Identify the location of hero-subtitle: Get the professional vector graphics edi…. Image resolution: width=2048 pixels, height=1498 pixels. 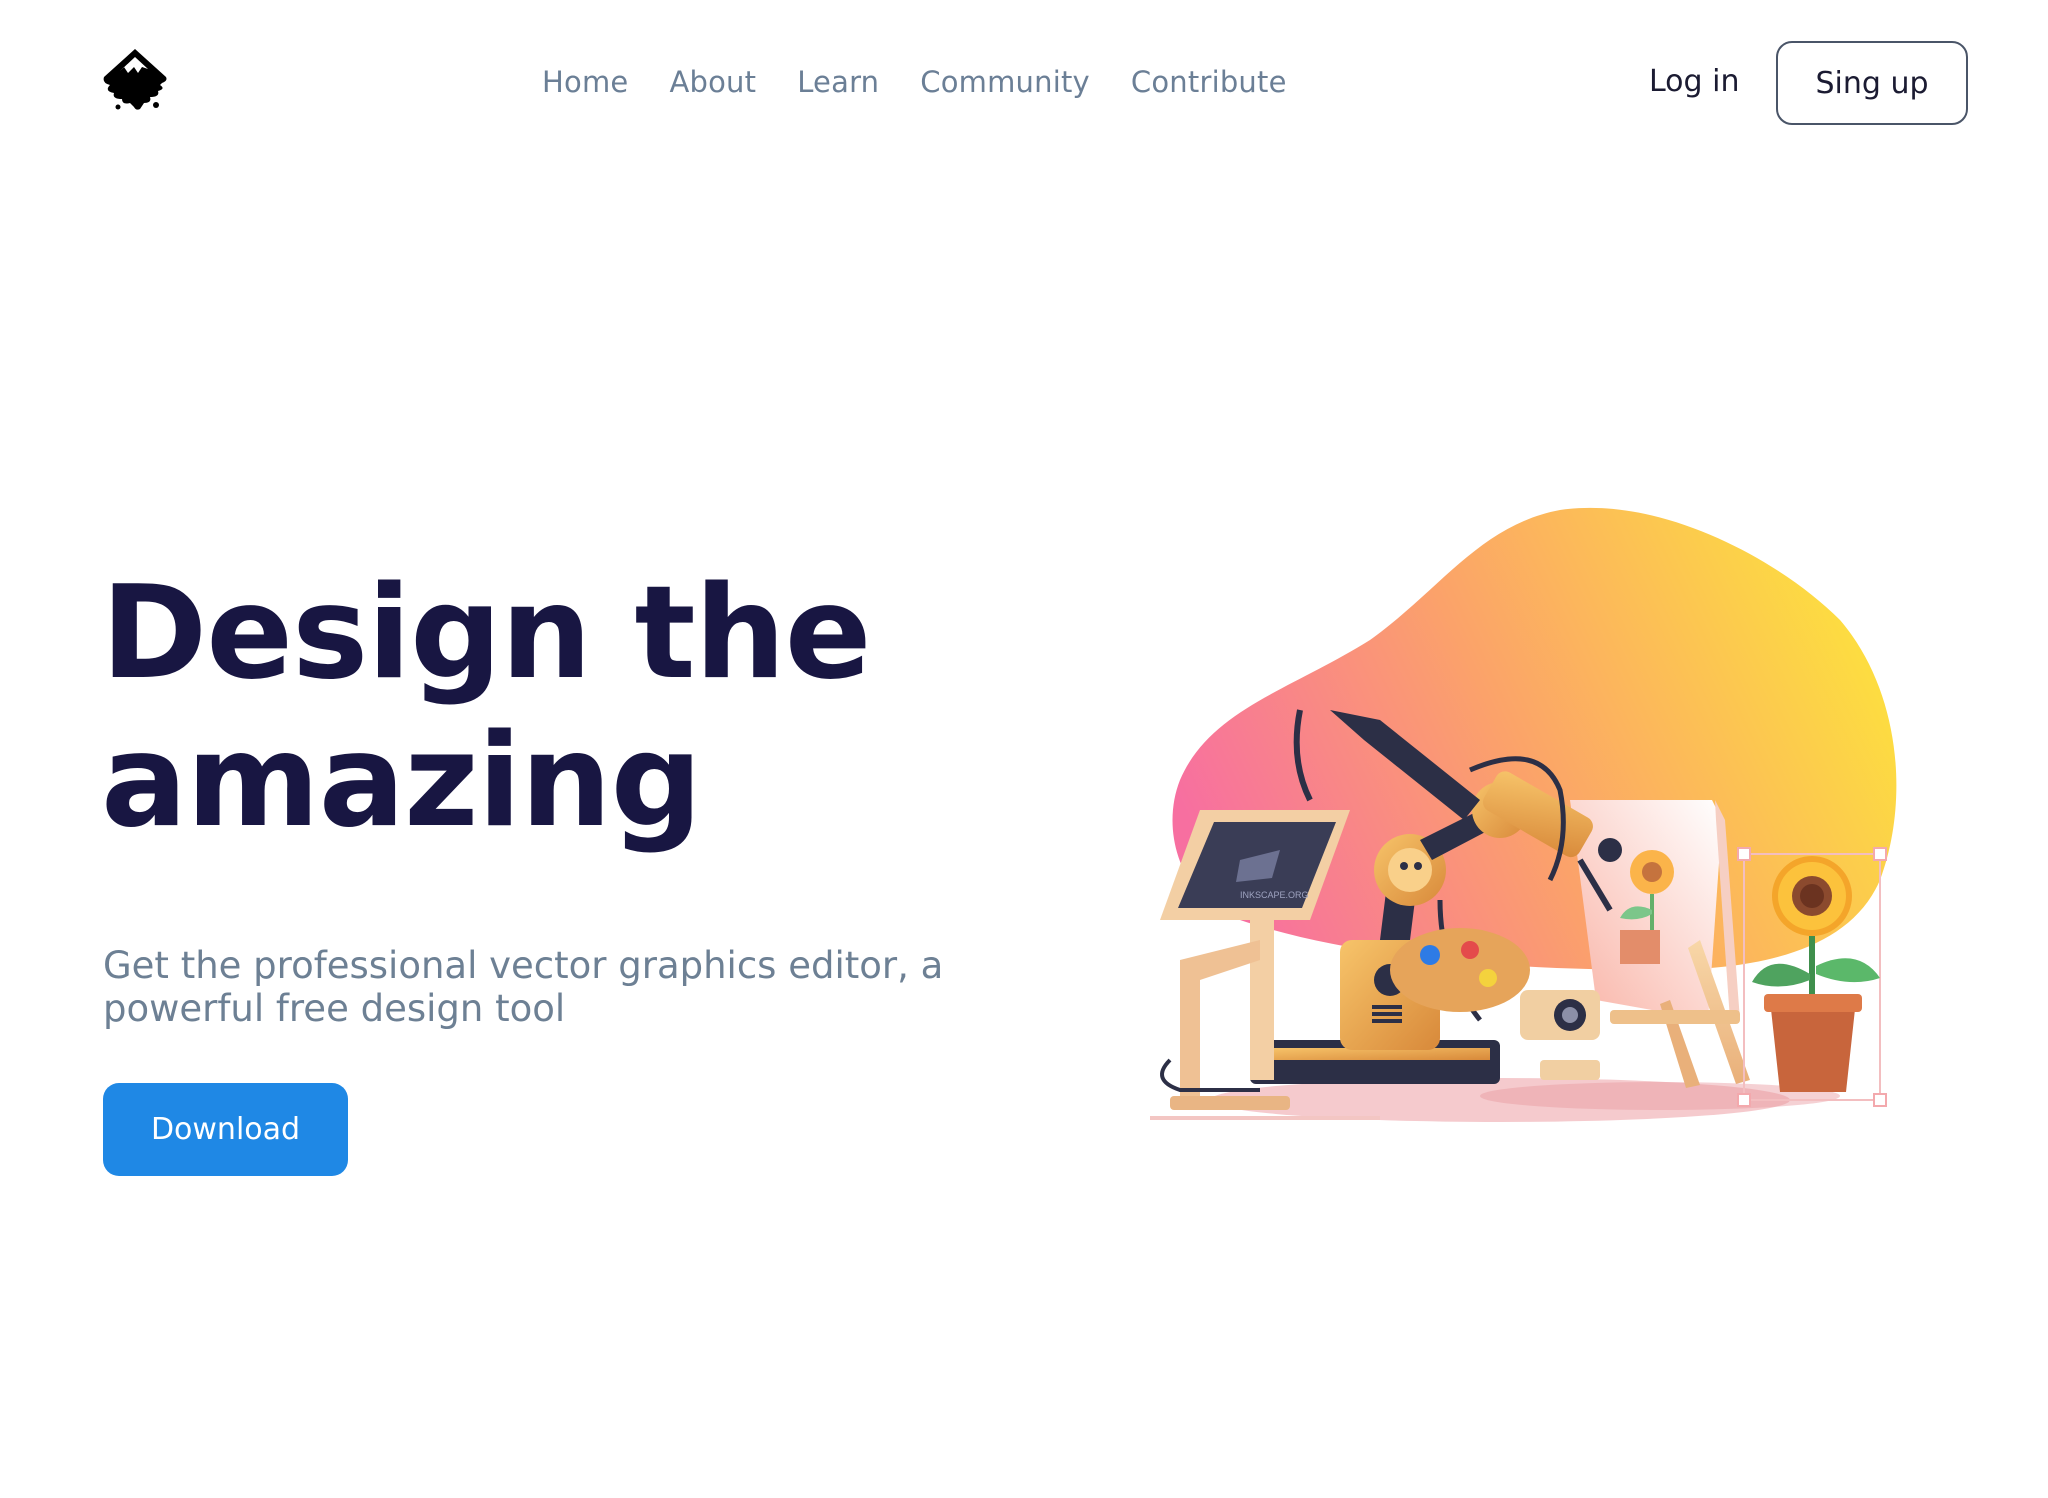
(523, 987).